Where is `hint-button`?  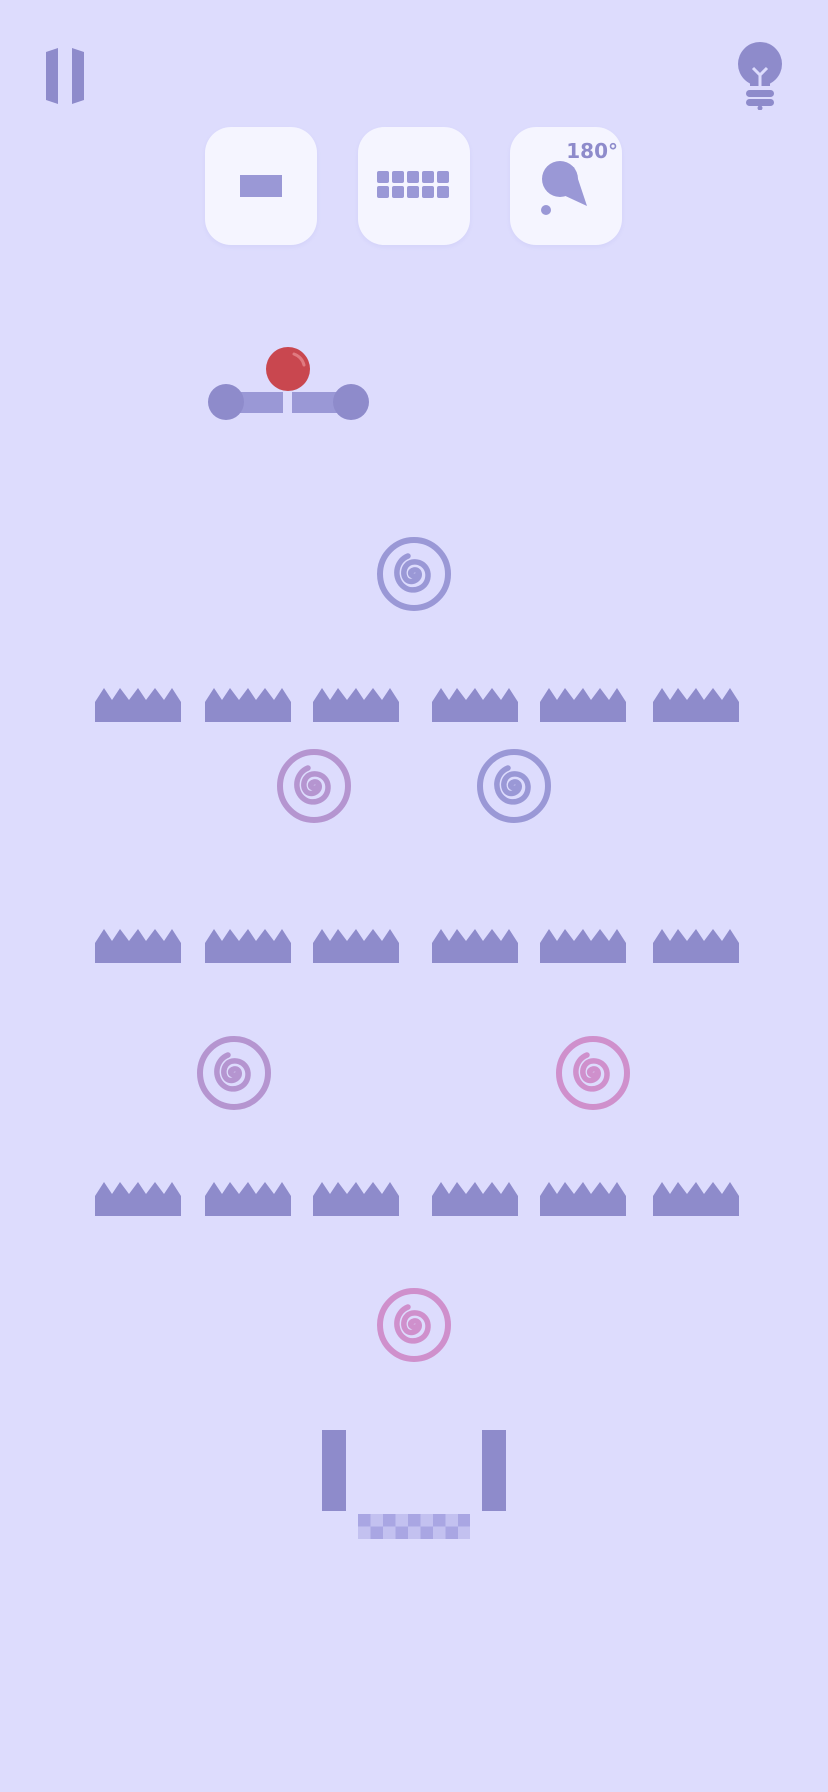
hint-button is located at coordinates (760, 76).